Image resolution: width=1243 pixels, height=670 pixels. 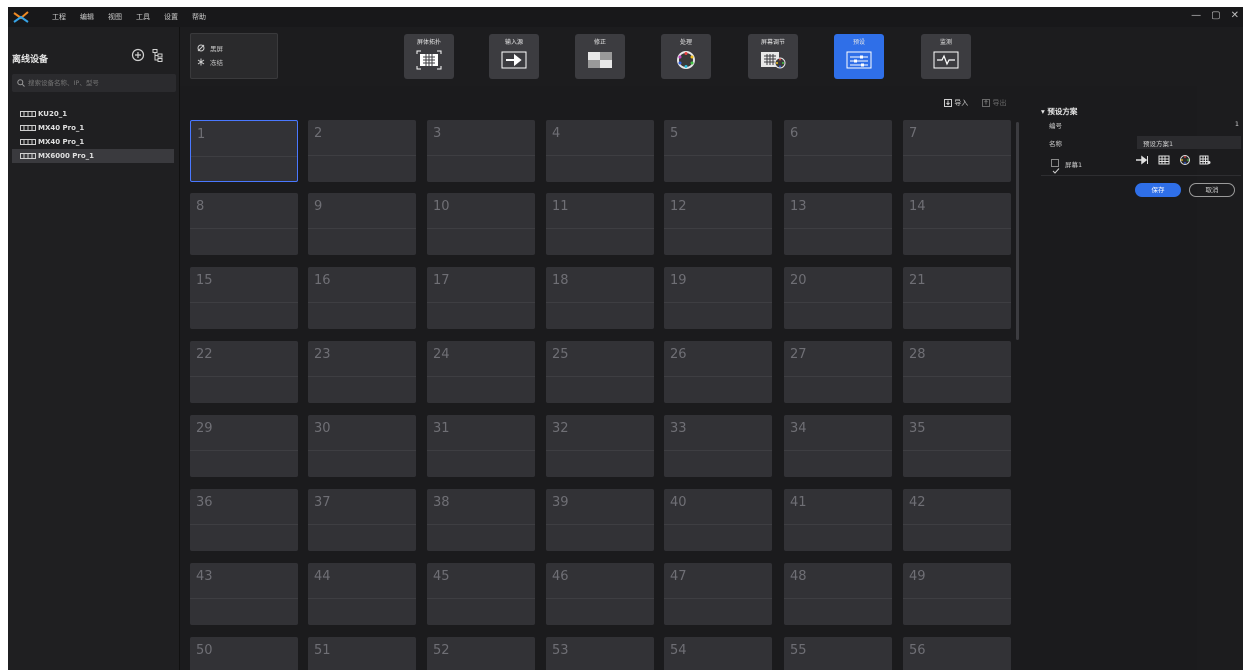 What do you see at coordinates (362, 224) in the screenshot?
I see `preset-tile: 9` at bounding box center [362, 224].